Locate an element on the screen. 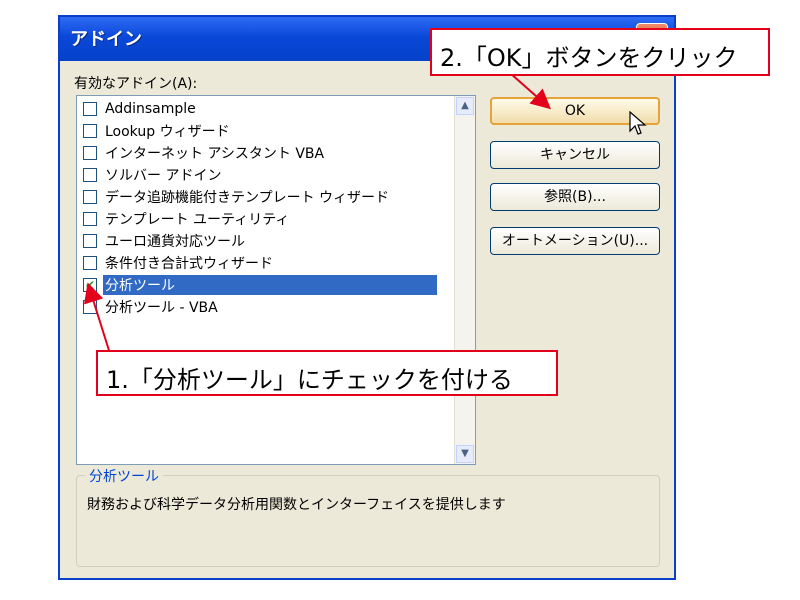  step1-callout: 1.「分析ツール」にチェックを付ける is located at coordinates (327, 373).